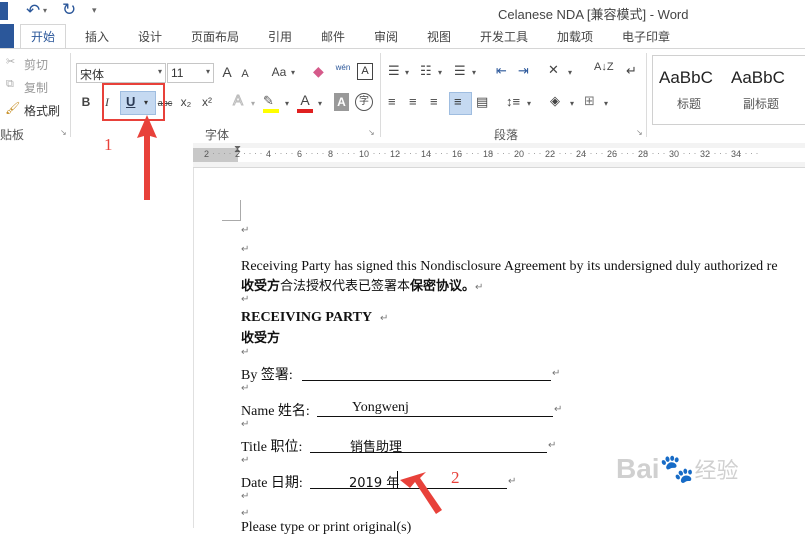  I want to click on word-logo, so click(4, 11).